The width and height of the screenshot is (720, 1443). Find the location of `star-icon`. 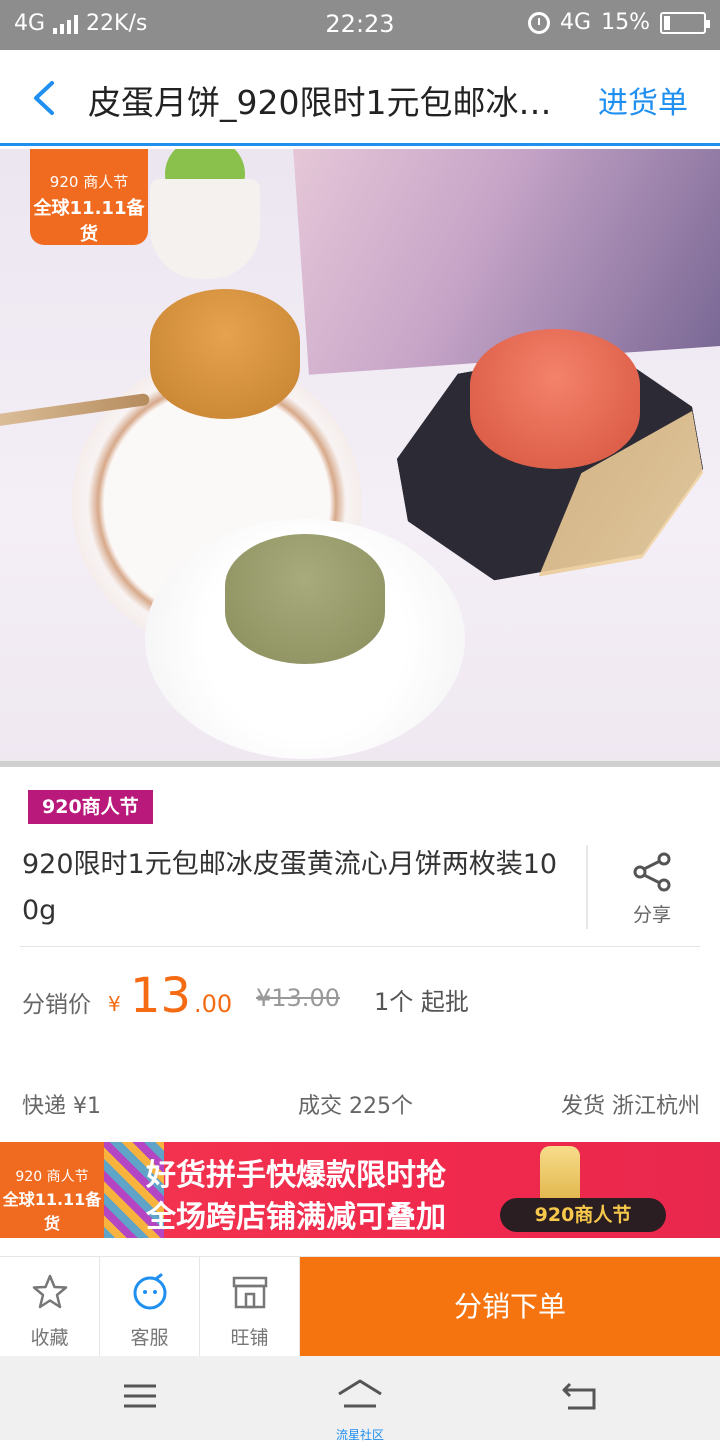

star-icon is located at coordinates (49, 1291).